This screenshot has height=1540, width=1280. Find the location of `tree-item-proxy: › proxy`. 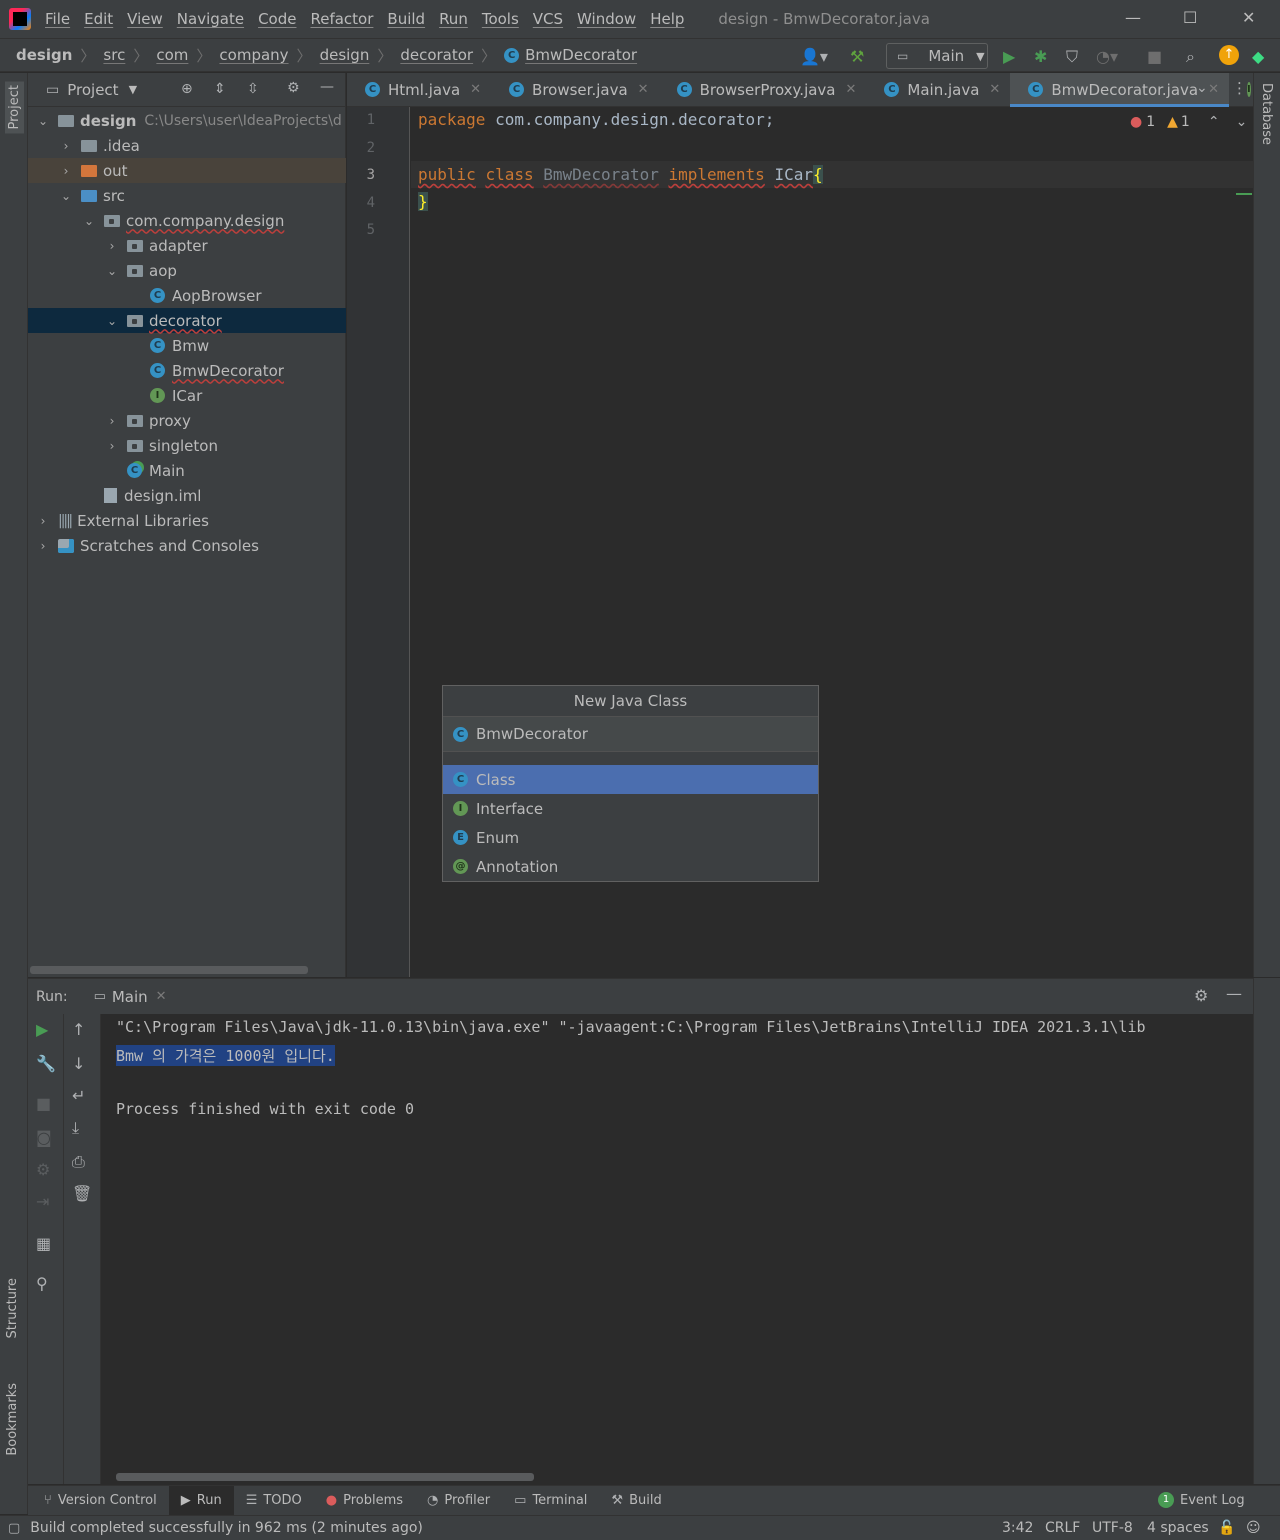

tree-item-proxy: › proxy is located at coordinates (187, 420).